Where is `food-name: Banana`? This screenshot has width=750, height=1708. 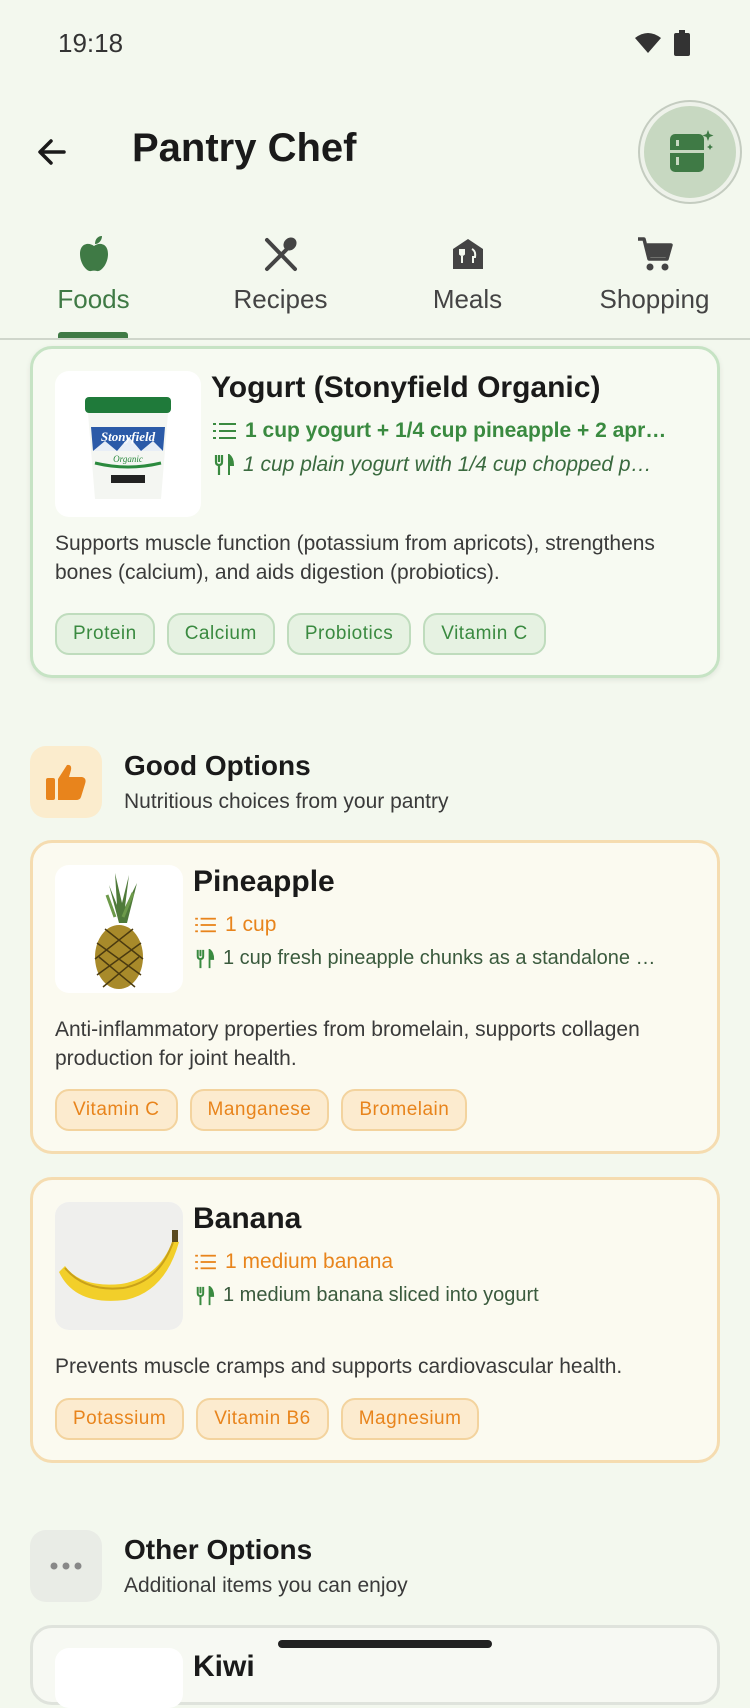
food-name: Banana is located at coordinates (247, 1218).